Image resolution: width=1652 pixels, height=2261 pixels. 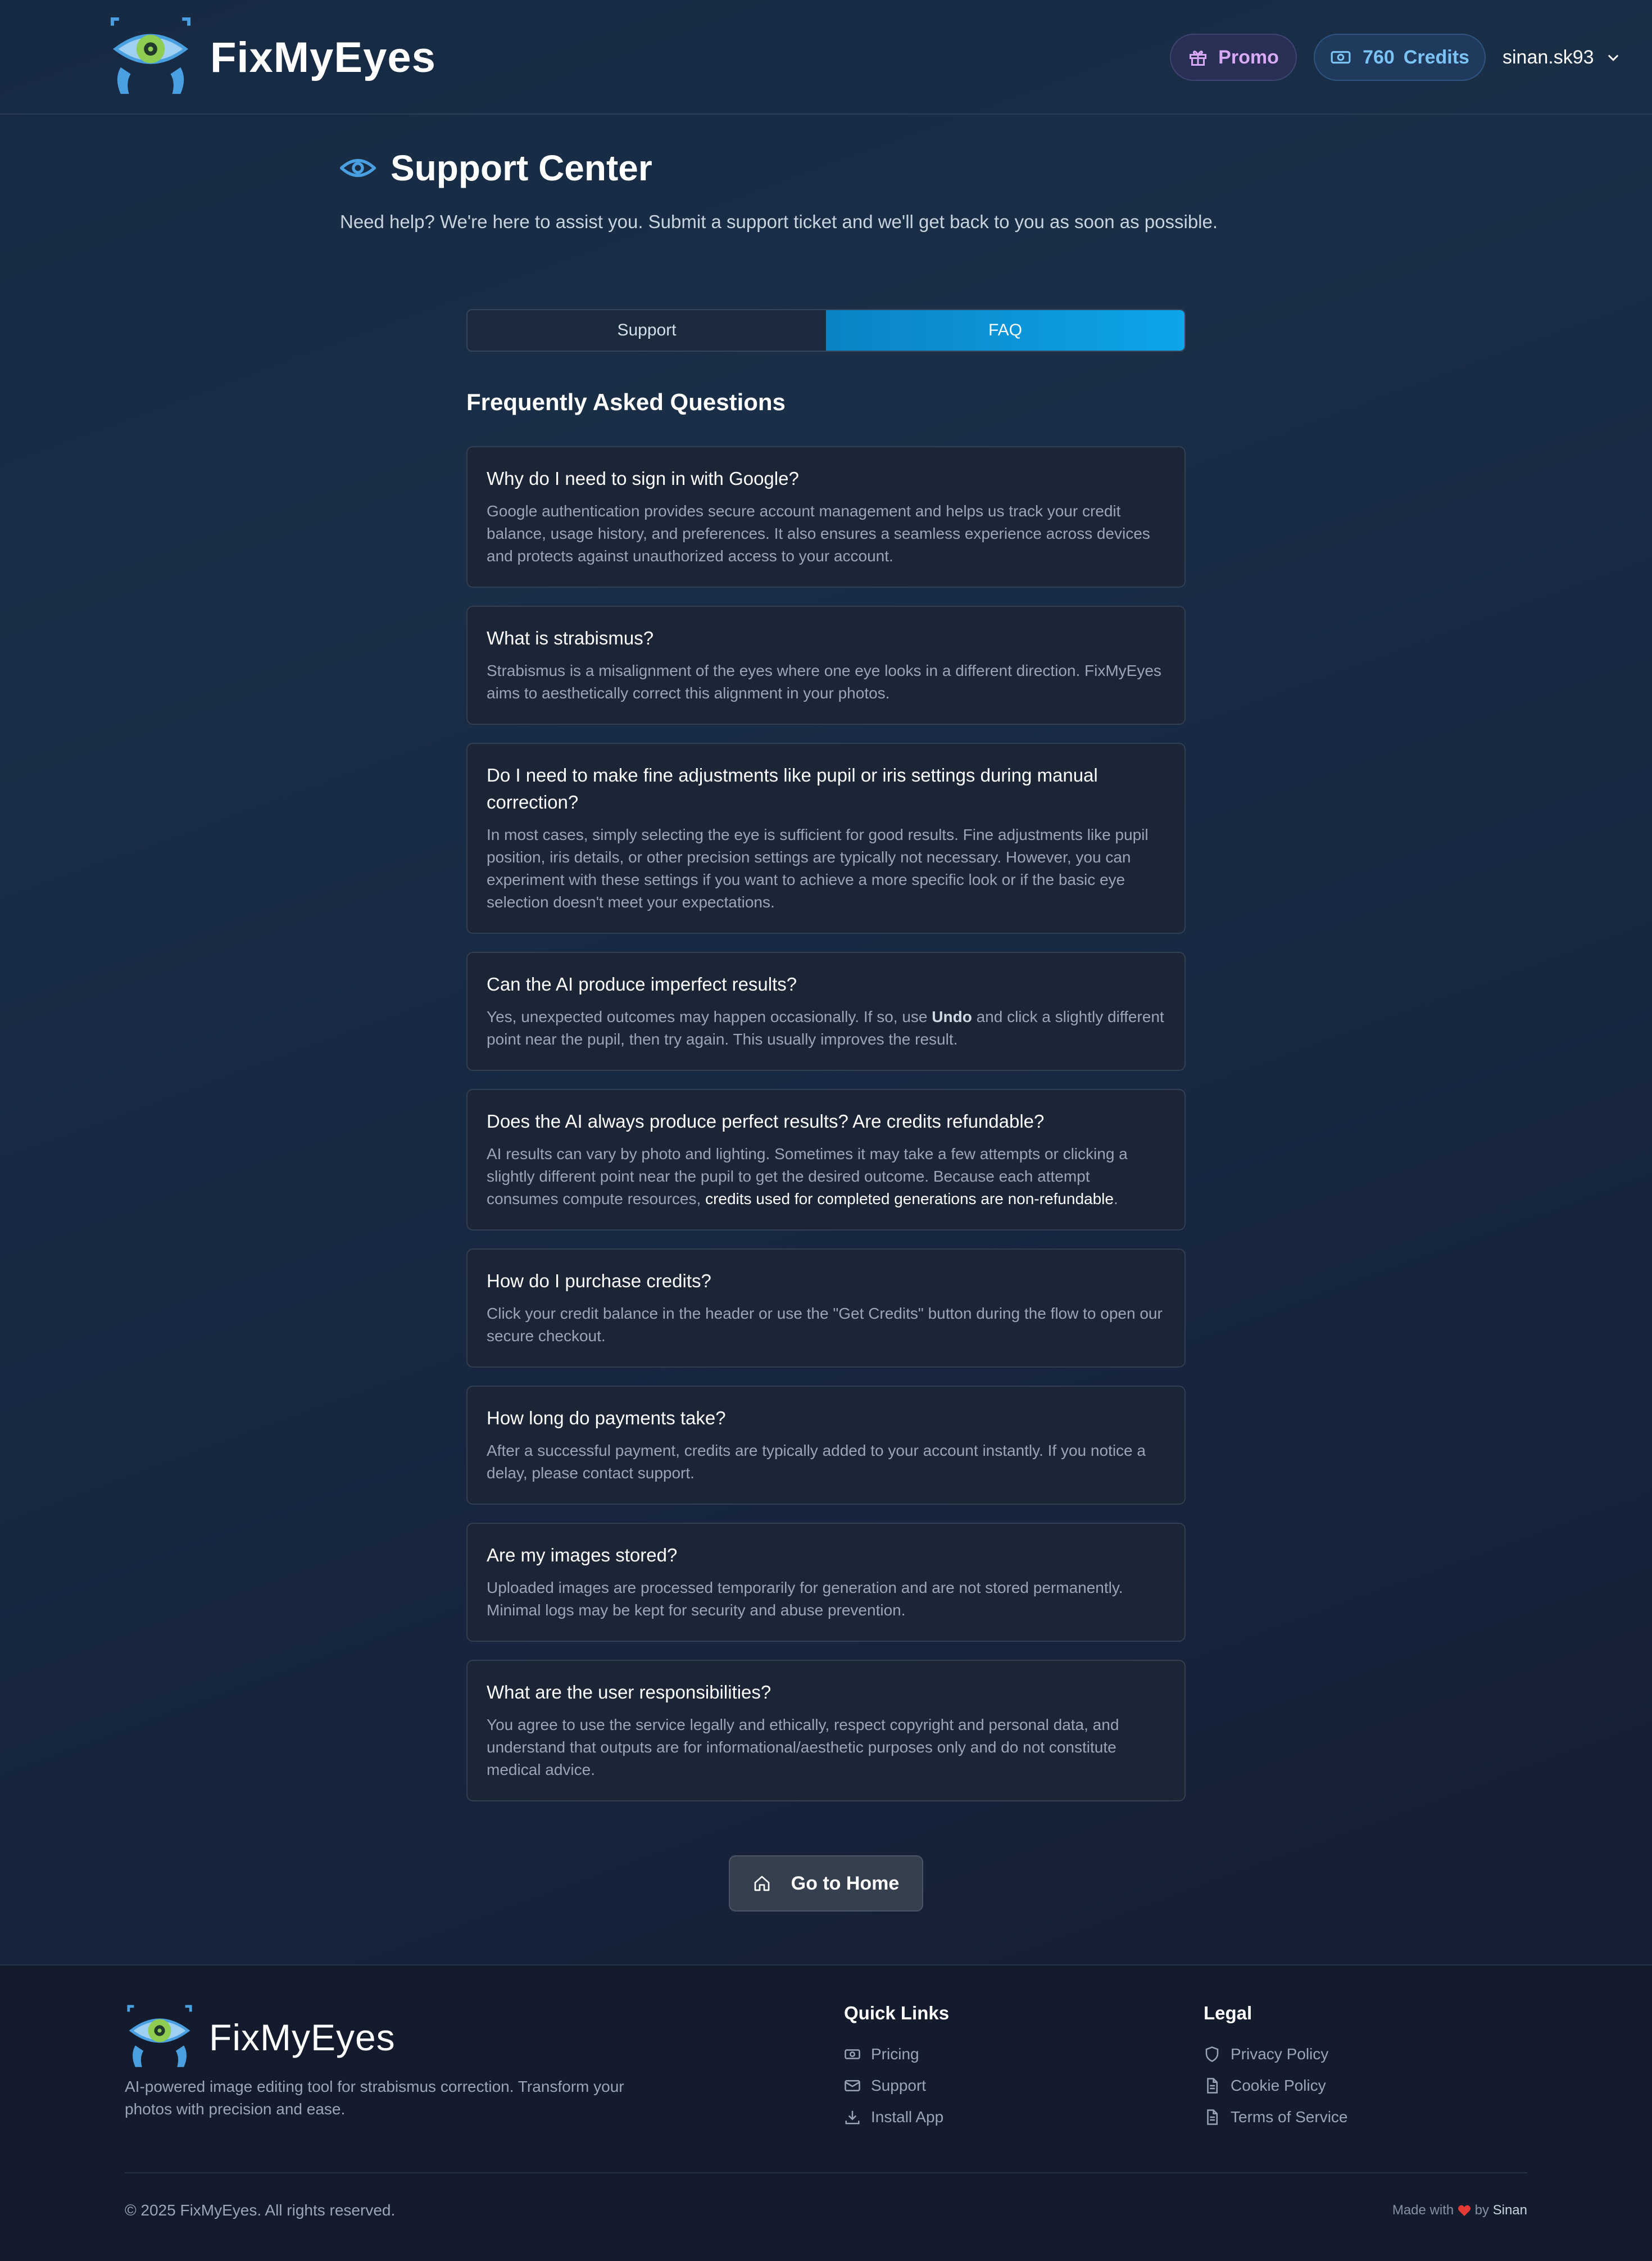 I want to click on page-title: Support Center, so click(x=521, y=168).